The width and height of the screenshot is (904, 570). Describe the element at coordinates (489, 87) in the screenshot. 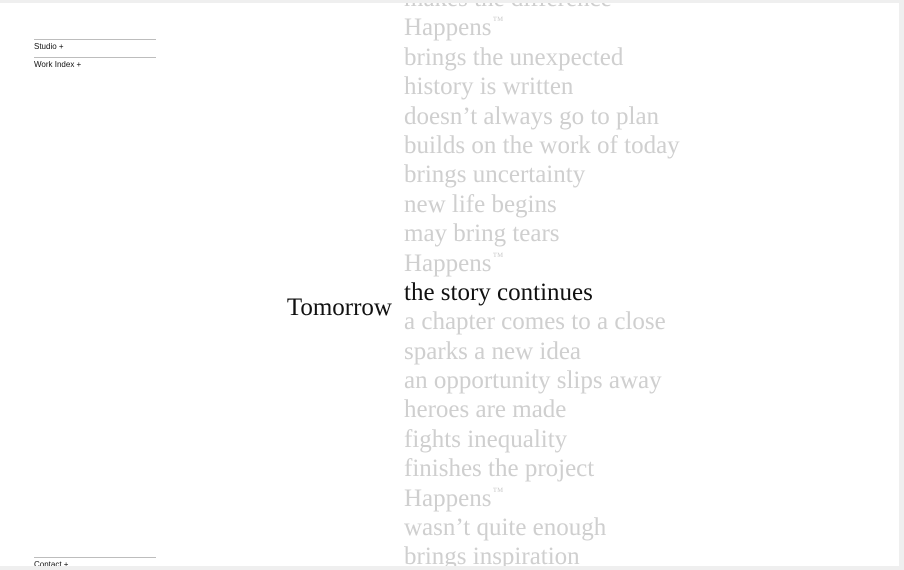

I see `phrase-text: history is written` at that location.